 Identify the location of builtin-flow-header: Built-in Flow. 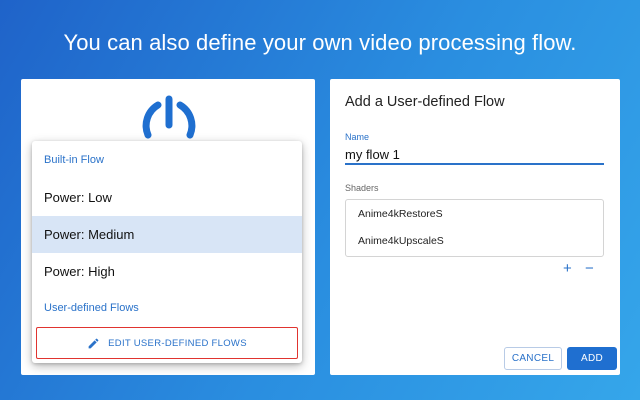
(74, 160).